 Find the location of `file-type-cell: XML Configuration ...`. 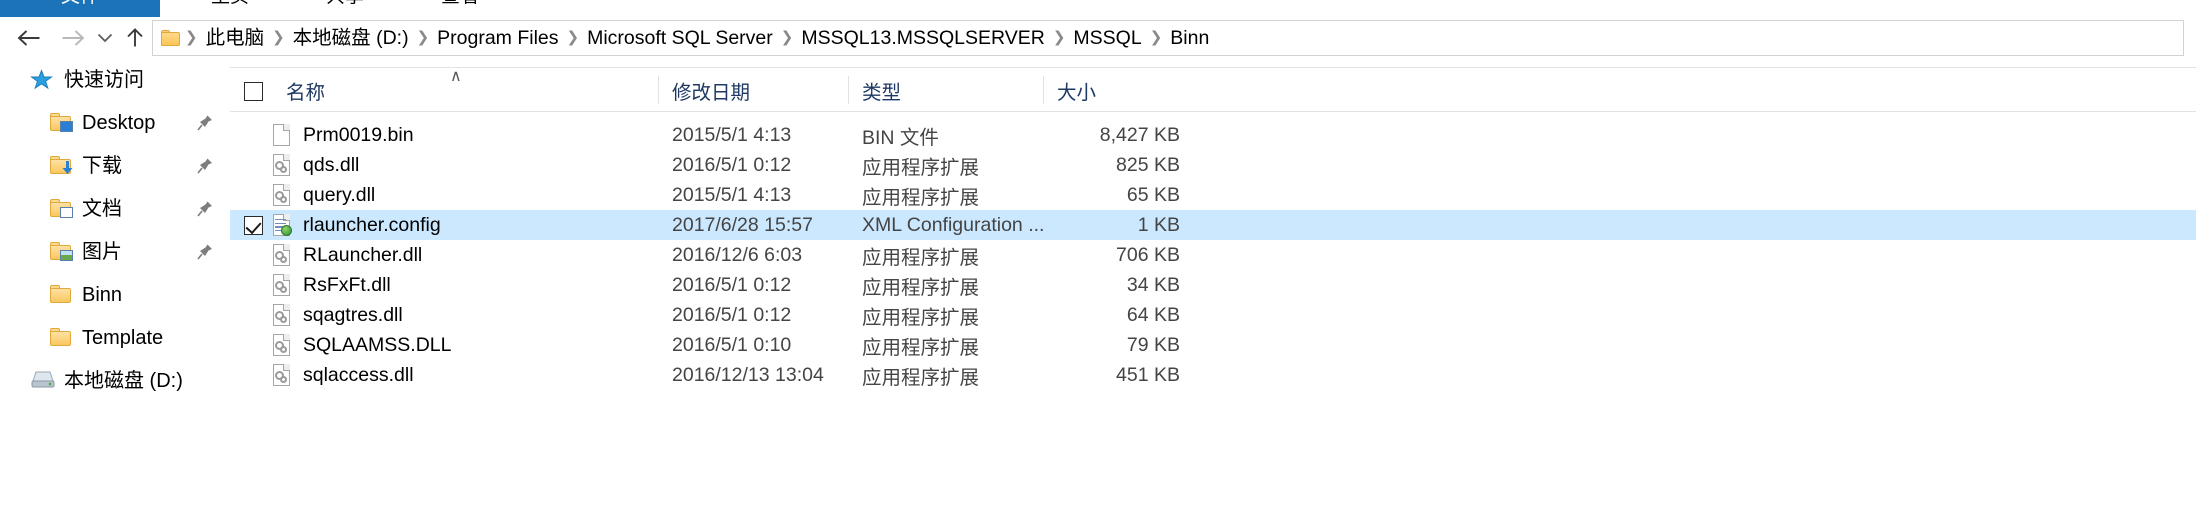

file-type-cell: XML Configuration ... is located at coordinates (962, 225).